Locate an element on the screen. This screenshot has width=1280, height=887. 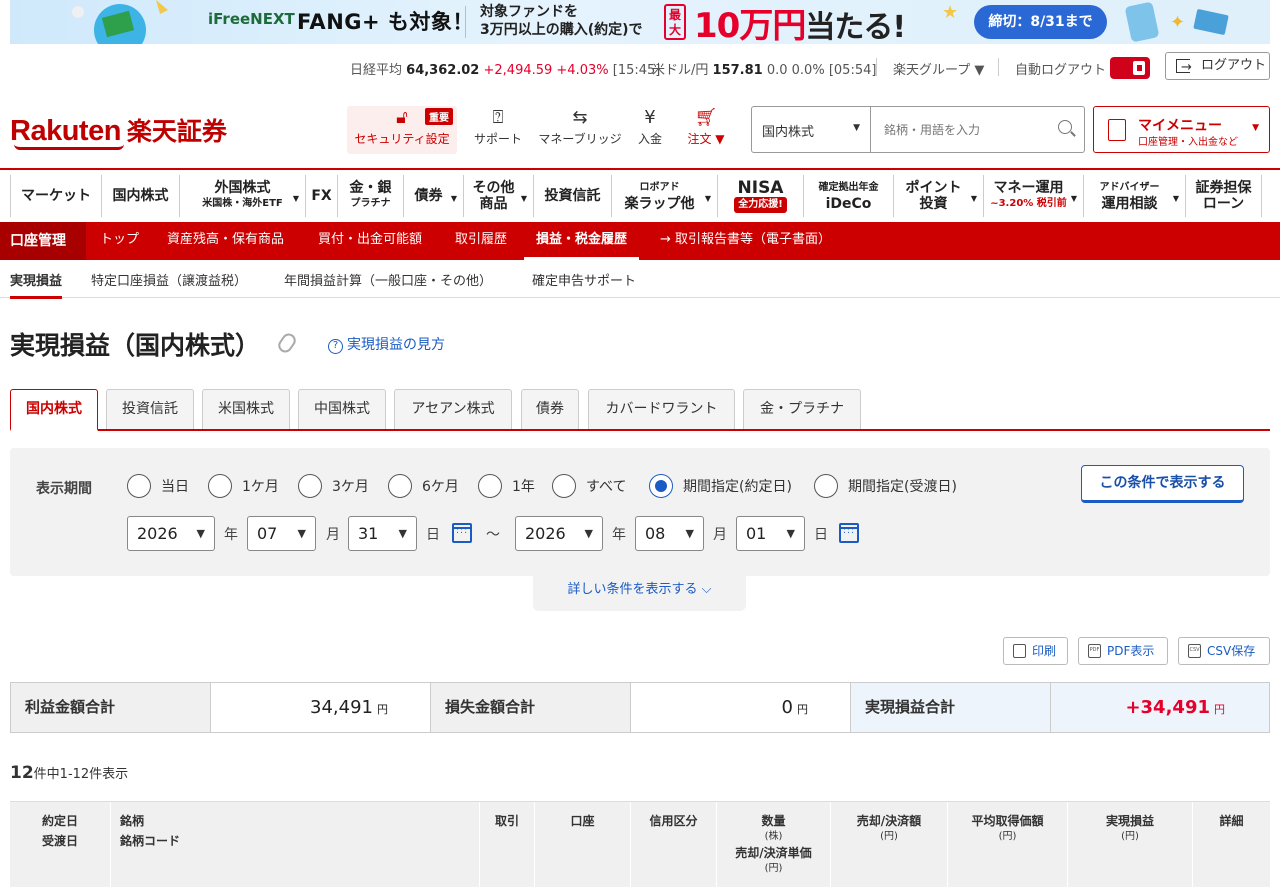
tab-mutual-funds: 投資信託 is located at coordinates (150, 409).